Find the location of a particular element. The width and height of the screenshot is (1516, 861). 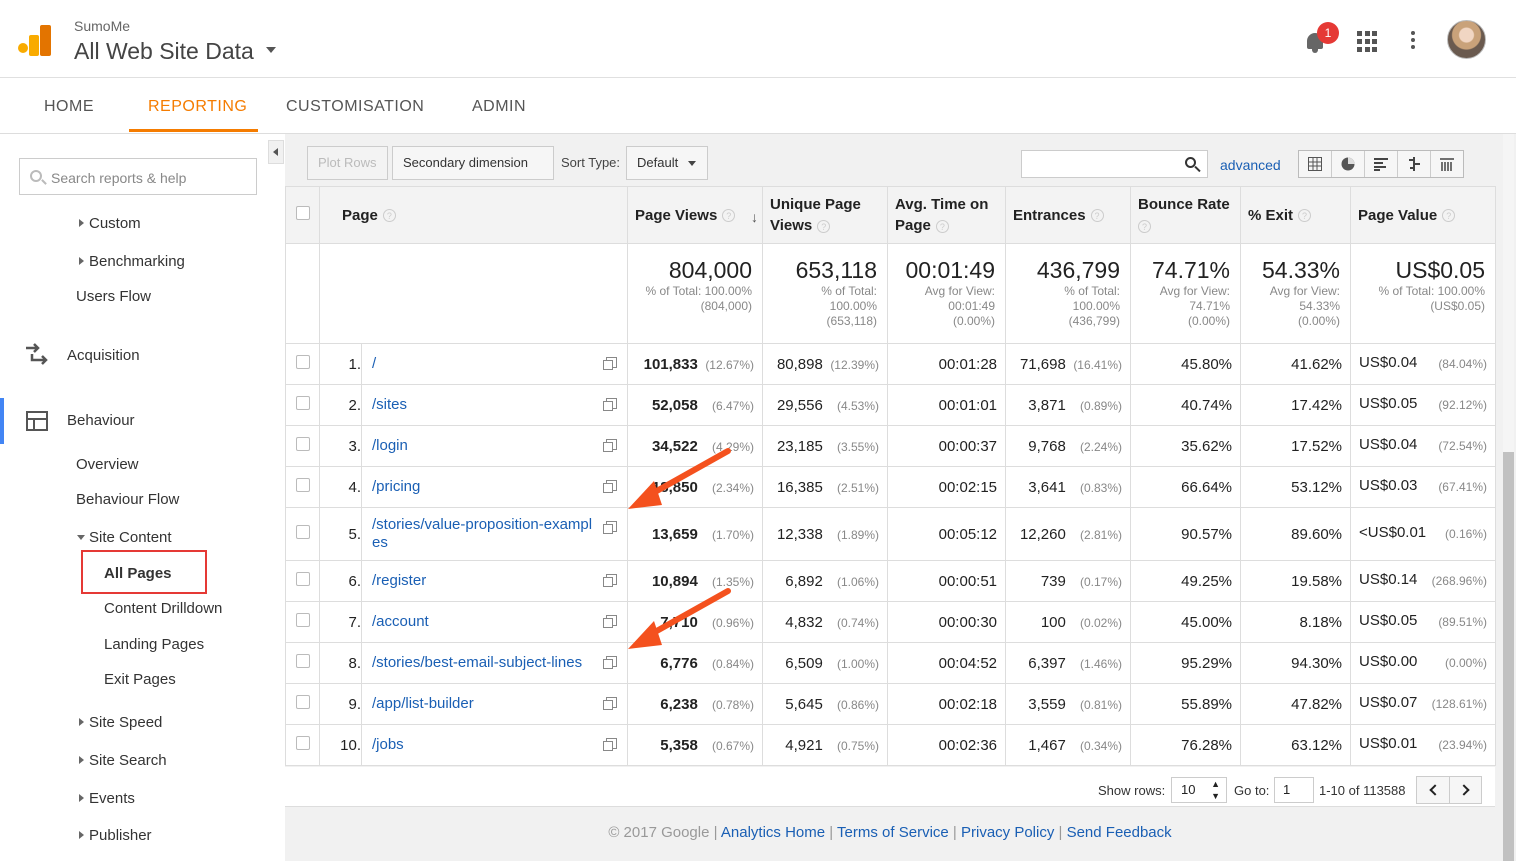

sidebar-item-behaviour: Behaviour is located at coordinates (101, 420).